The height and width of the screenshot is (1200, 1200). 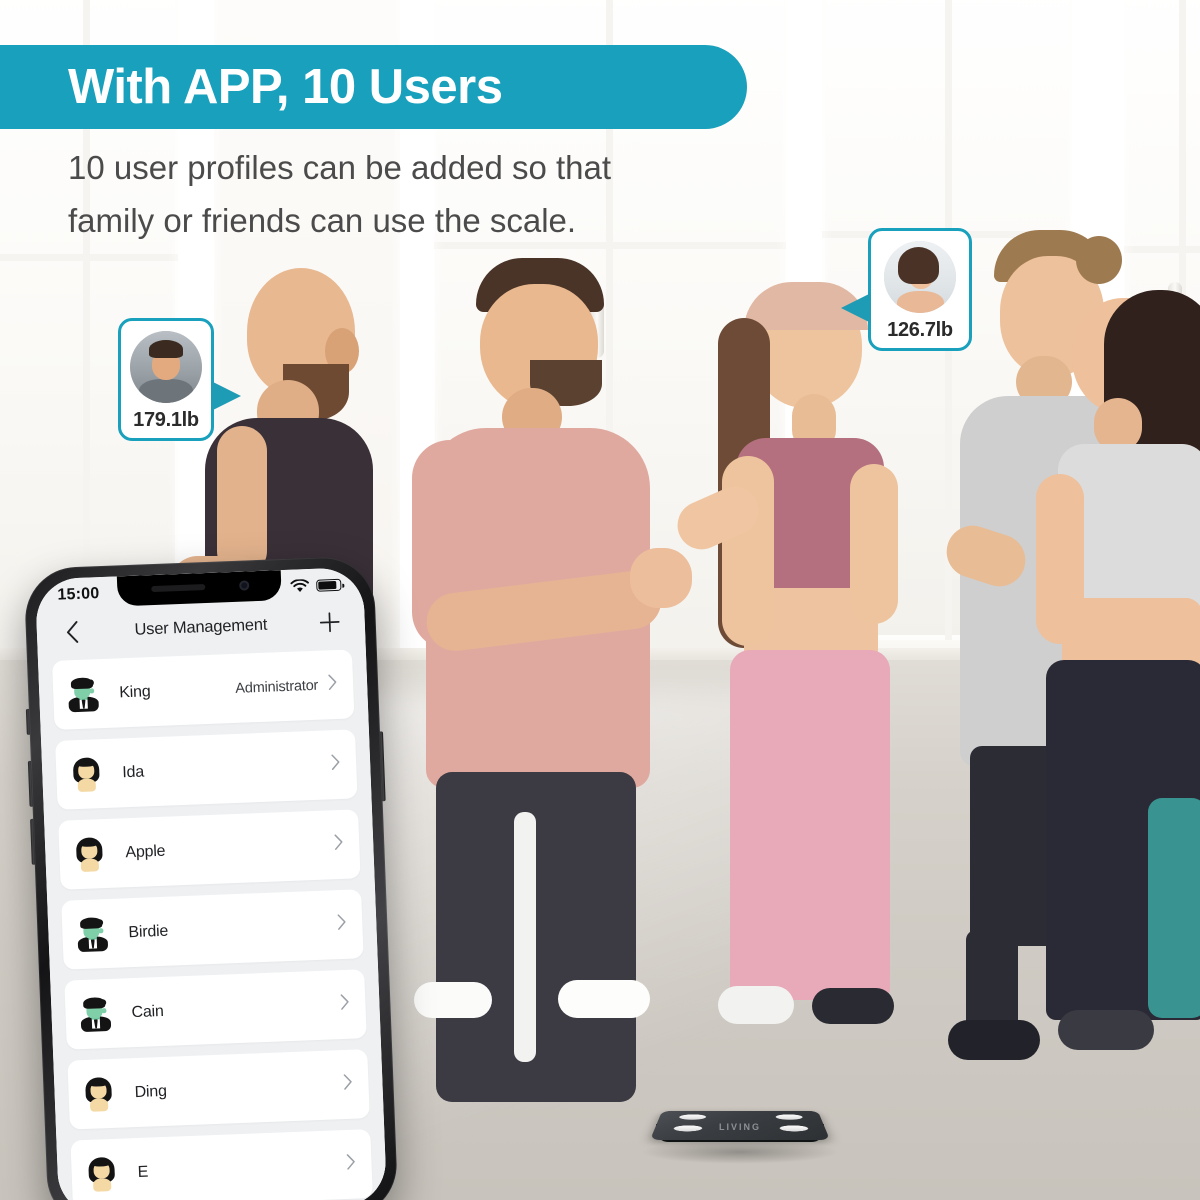 I want to click on weight-callout-left: 179.1lb, so click(x=179, y=379).